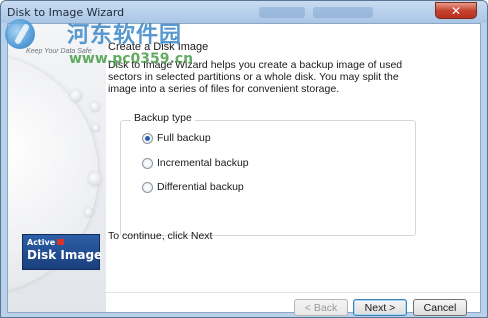  I want to click on radio-differential-backup: Differential backup, so click(193, 187).